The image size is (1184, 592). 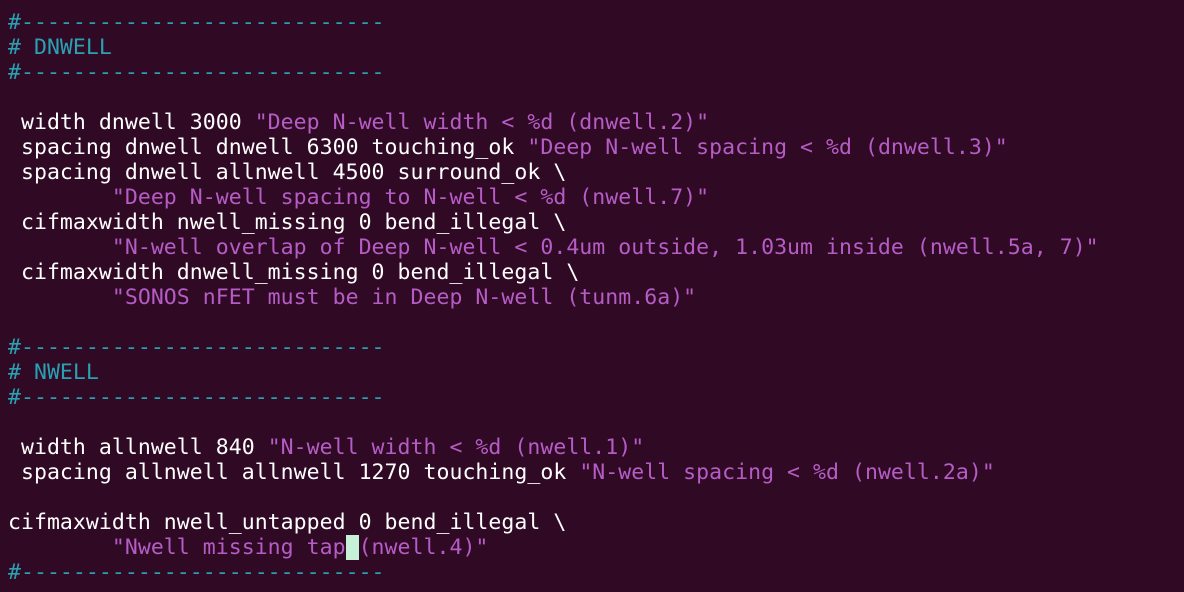 I want to click on terminal-line: "Nwell missing tap (nwell.4)", so click(x=592, y=547).